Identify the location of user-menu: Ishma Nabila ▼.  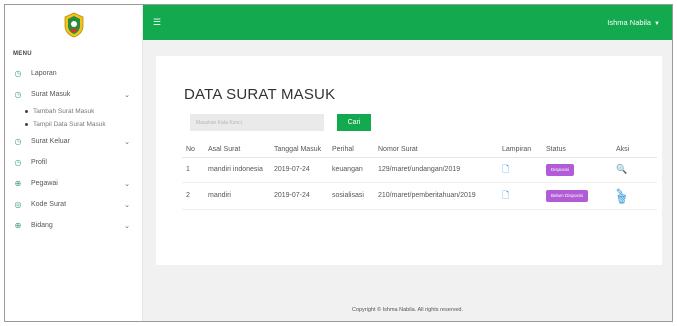
(633, 22).